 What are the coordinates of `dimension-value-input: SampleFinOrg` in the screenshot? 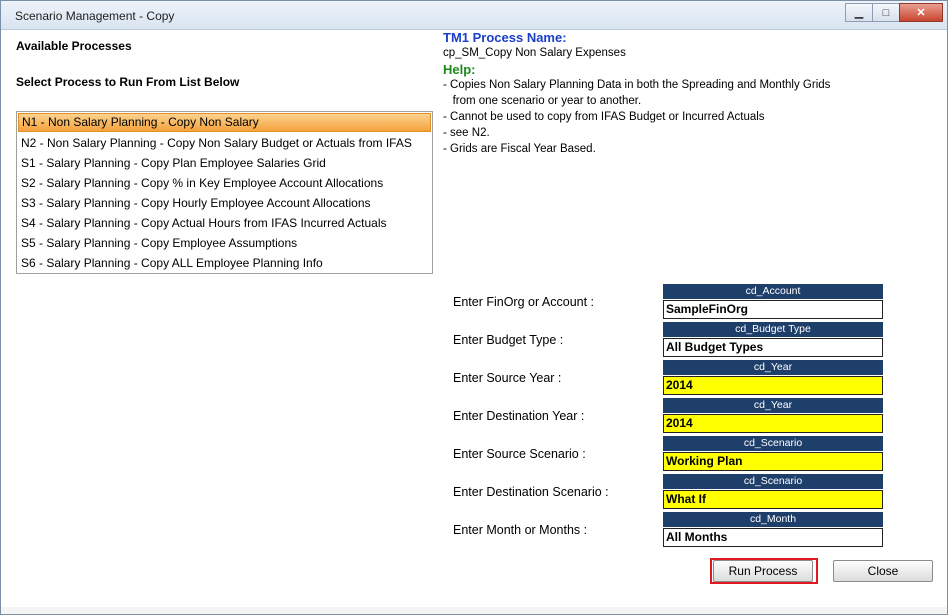 It's located at (773, 309).